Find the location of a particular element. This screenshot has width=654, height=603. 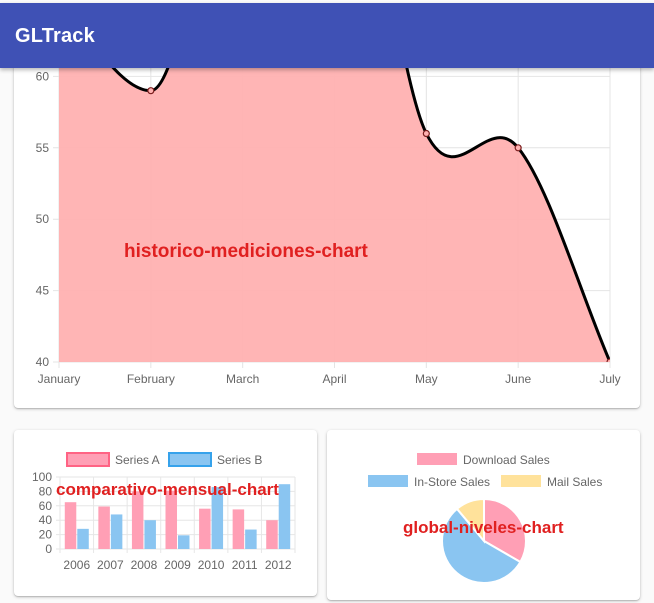

y-tick-label: 20 is located at coordinates (46, 535).